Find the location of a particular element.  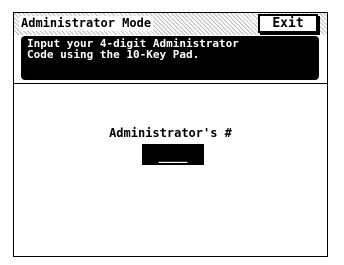

title-bar: Administrator Mode Exit is located at coordinates (170, 24).